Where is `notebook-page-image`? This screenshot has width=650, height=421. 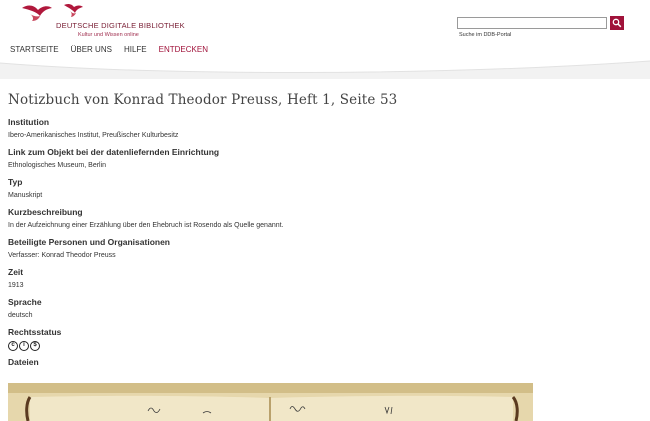
notebook-page-image is located at coordinates (270, 402).